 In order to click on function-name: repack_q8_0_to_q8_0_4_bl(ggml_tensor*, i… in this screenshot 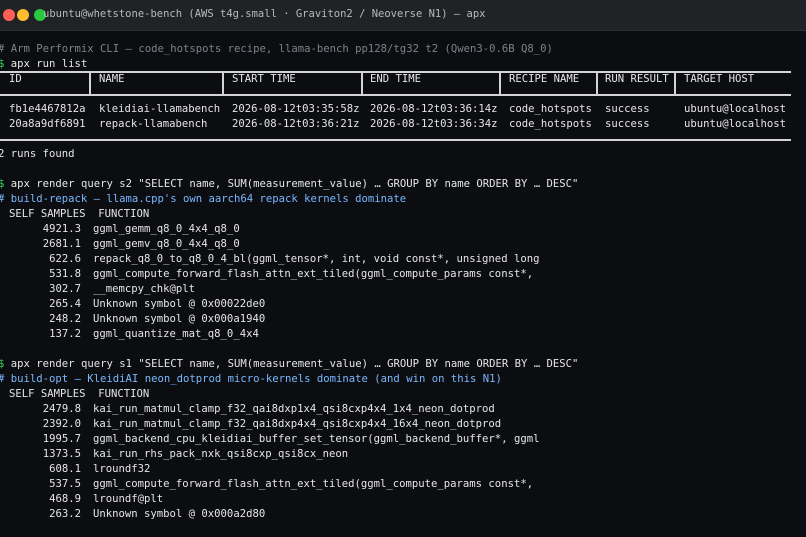, I will do `click(316, 259)`.